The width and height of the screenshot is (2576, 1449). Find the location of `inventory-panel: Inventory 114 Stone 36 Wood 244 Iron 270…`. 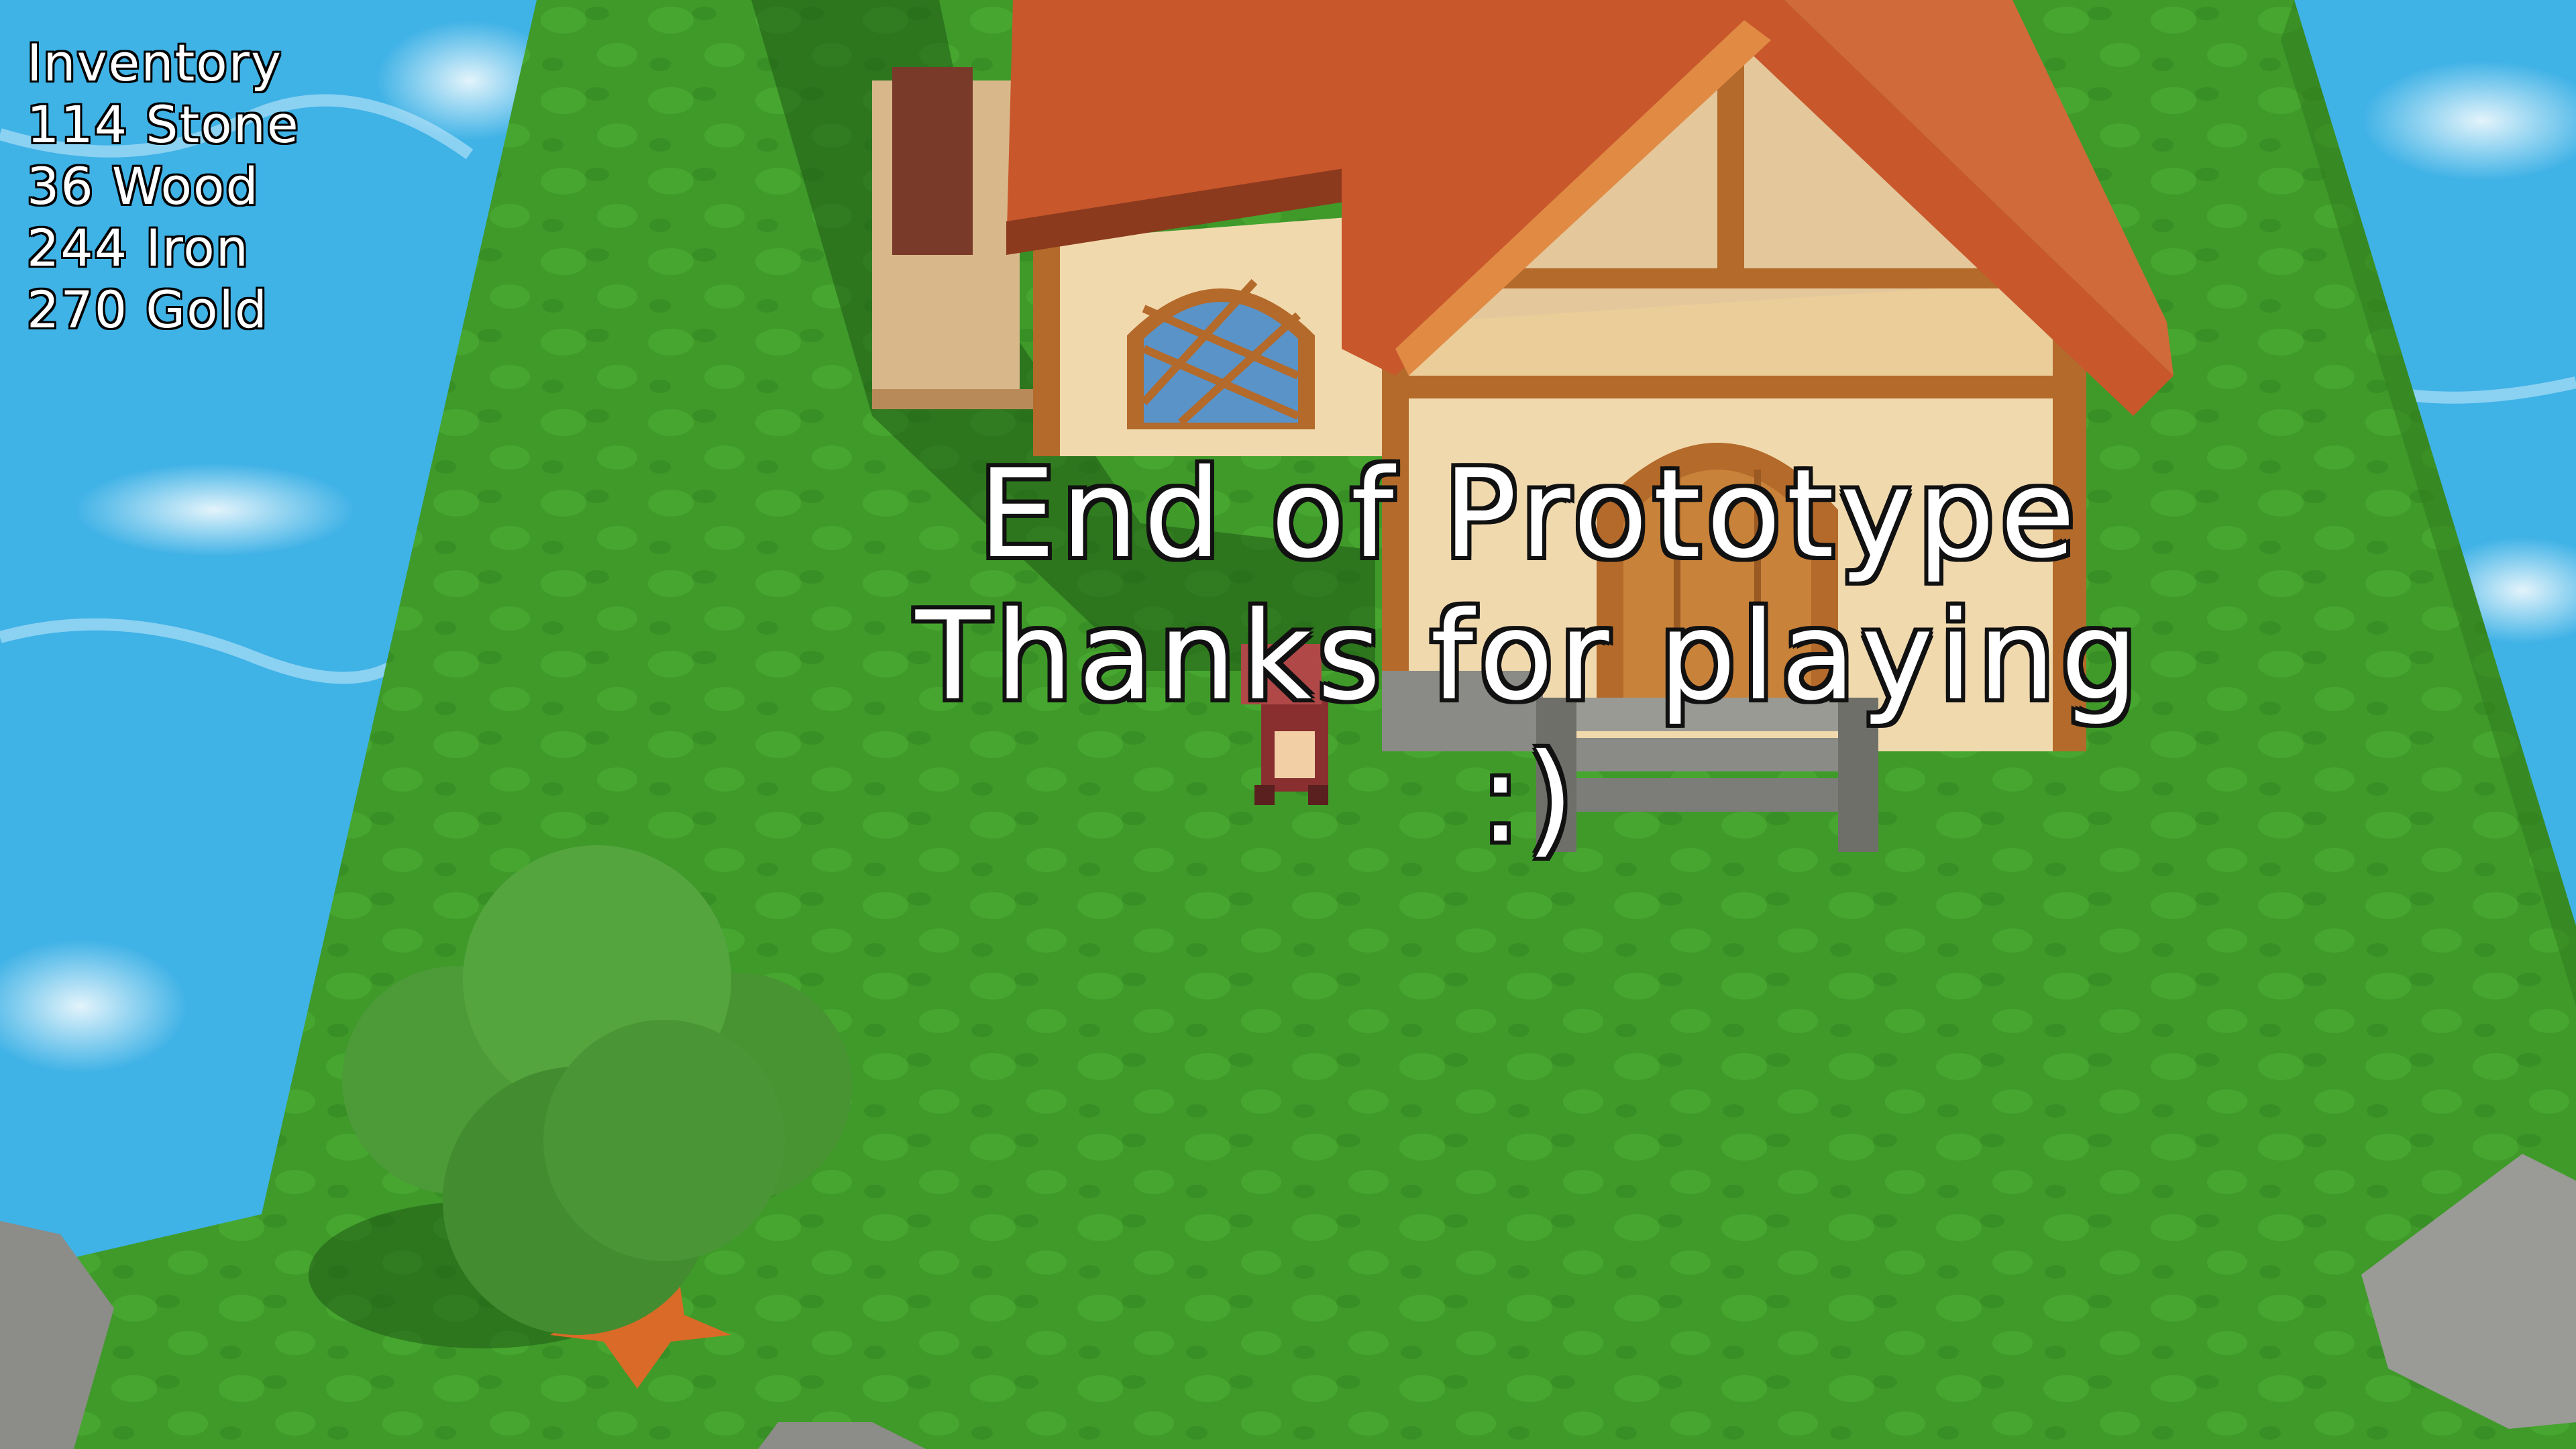

inventory-panel: Inventory 114 Stone 36 Wood 244 Iron 270… is located at coordinates (163, 186).